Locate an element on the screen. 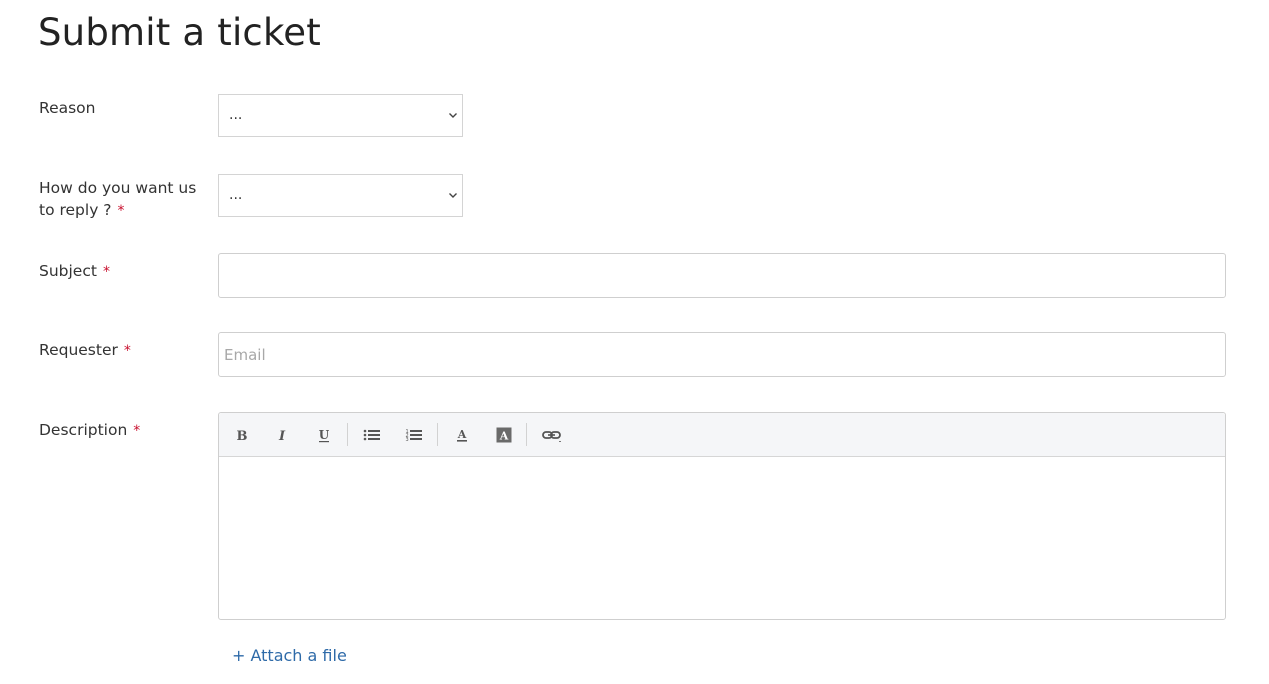 This screenshot has width=1269, height=684. underline-button: U is located at coordinates (324, 435).